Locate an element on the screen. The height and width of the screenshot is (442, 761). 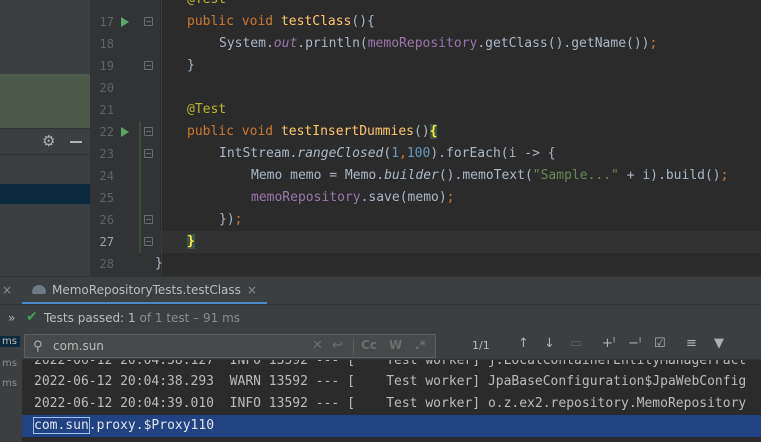
filter-lines-icon: ≡ is located at coordinates (691, 343).